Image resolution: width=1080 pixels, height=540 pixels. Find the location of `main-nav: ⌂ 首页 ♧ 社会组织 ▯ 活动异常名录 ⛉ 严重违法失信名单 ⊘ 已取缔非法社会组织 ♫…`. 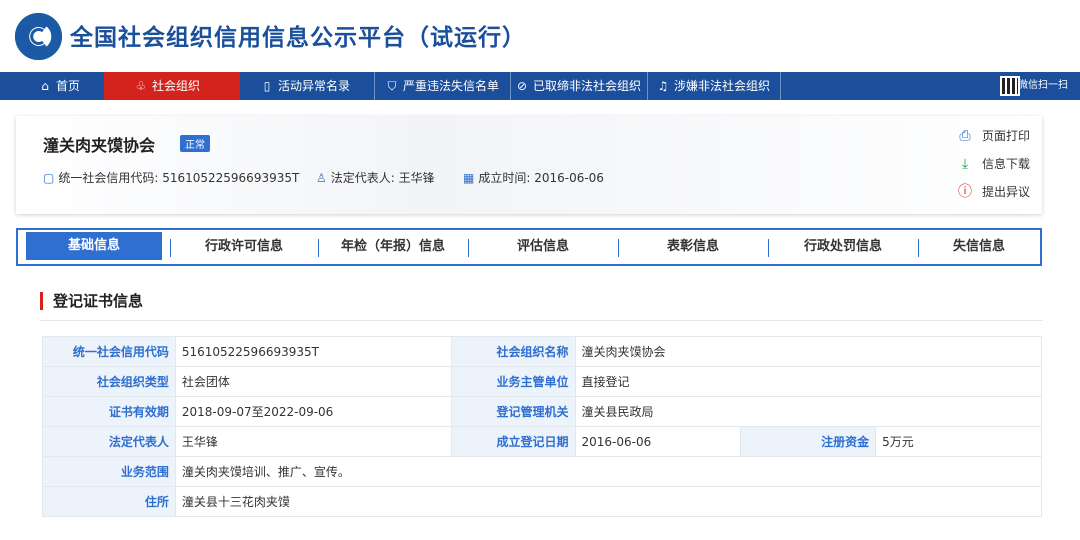

main-nav: ⌂ 首页 ♧ 社会组织 ▯ 活动异常名录 ⛉ 严重违法失信名单 ⊘ 已取缔非法社会组织 ♫… is located at coordinates (540, 86).